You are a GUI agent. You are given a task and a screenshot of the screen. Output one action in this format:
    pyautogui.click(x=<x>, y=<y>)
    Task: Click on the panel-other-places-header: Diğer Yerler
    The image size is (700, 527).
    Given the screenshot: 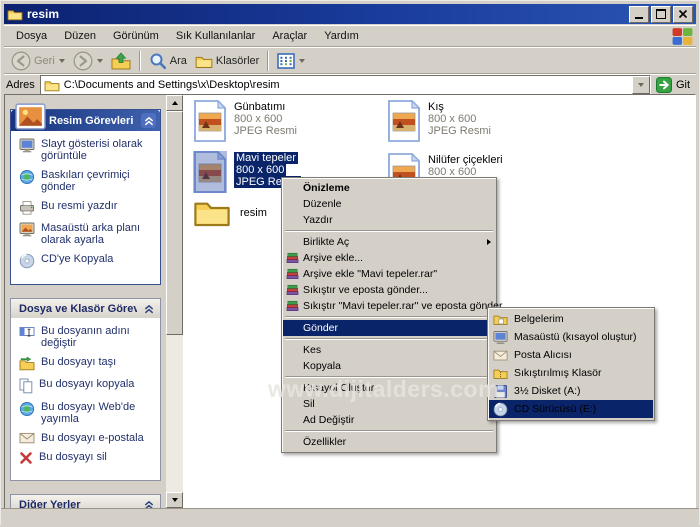 What is the action you would take?
    pyautogui.click(x=85, y=501)
    